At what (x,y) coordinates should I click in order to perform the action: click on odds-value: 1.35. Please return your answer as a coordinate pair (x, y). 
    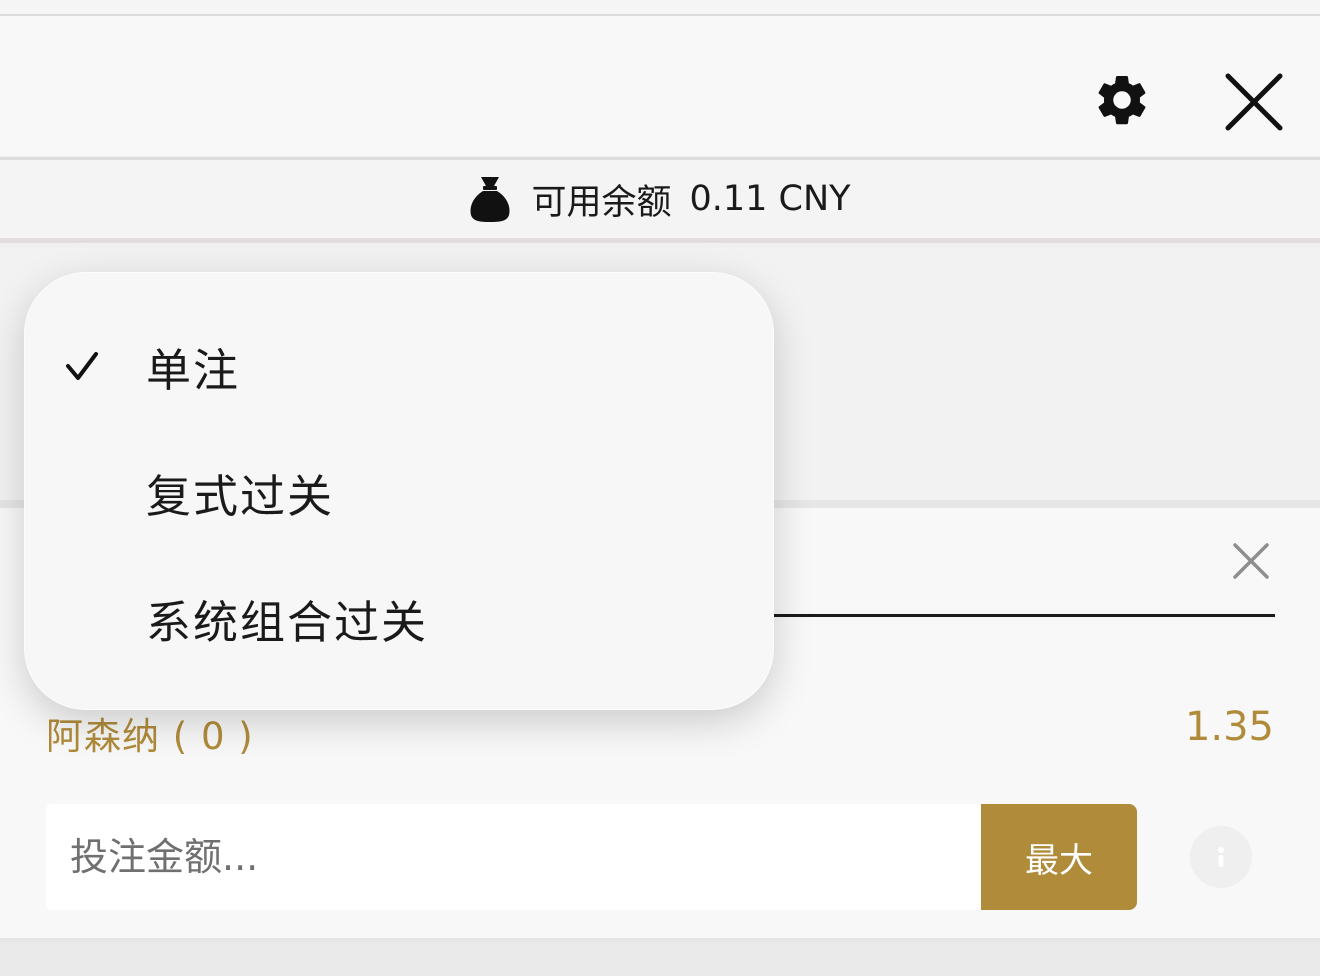
    Looking at the image, I should click on (1229, 727).